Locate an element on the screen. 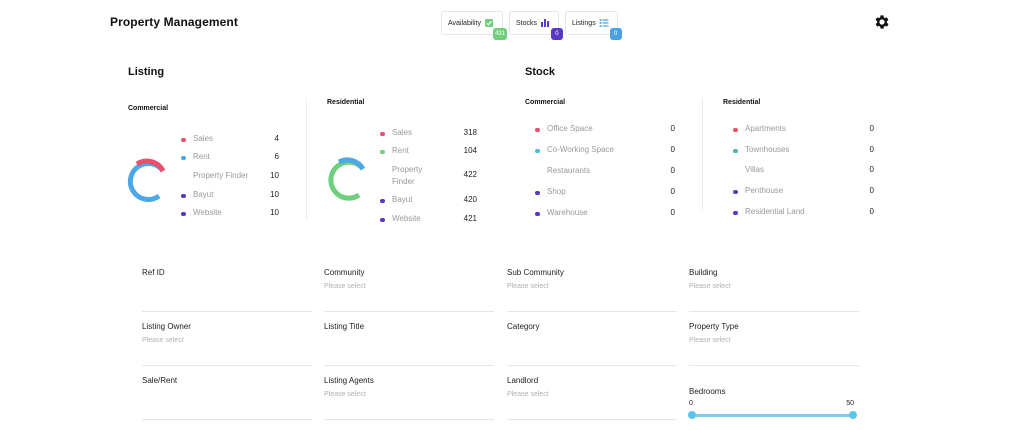 Image resolution: width=1024 pixels, height=430 pixels. legend-item: Property Finder 10 is located at coordinates (230, 178).